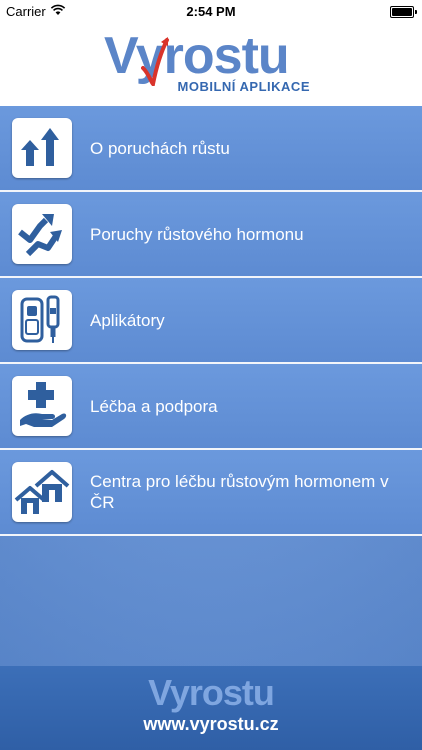  Describe the element at coordinates (197, 234) in the screenshot. I see `menu-item-label: Poruchy růstového hormonu` at that location.